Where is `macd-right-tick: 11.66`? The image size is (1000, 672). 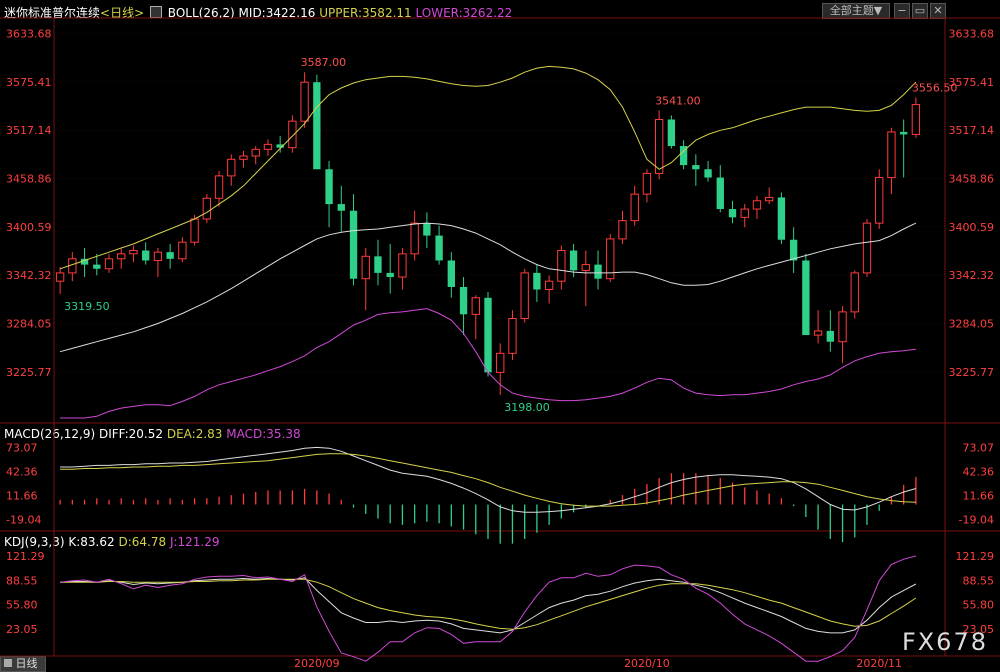 macd-right-tick: 11.66 is located at coordinates (979, 495).